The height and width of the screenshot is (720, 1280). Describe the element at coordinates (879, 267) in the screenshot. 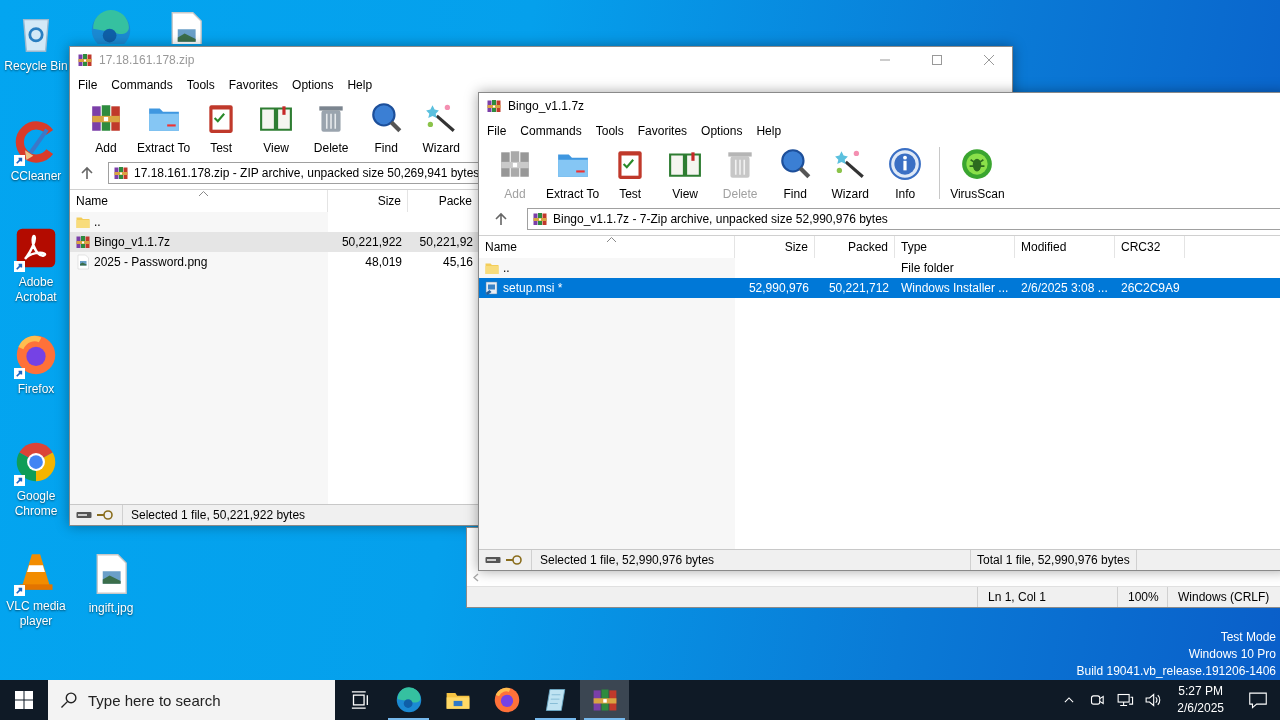

I see `file-row: .. File folder` at that location.